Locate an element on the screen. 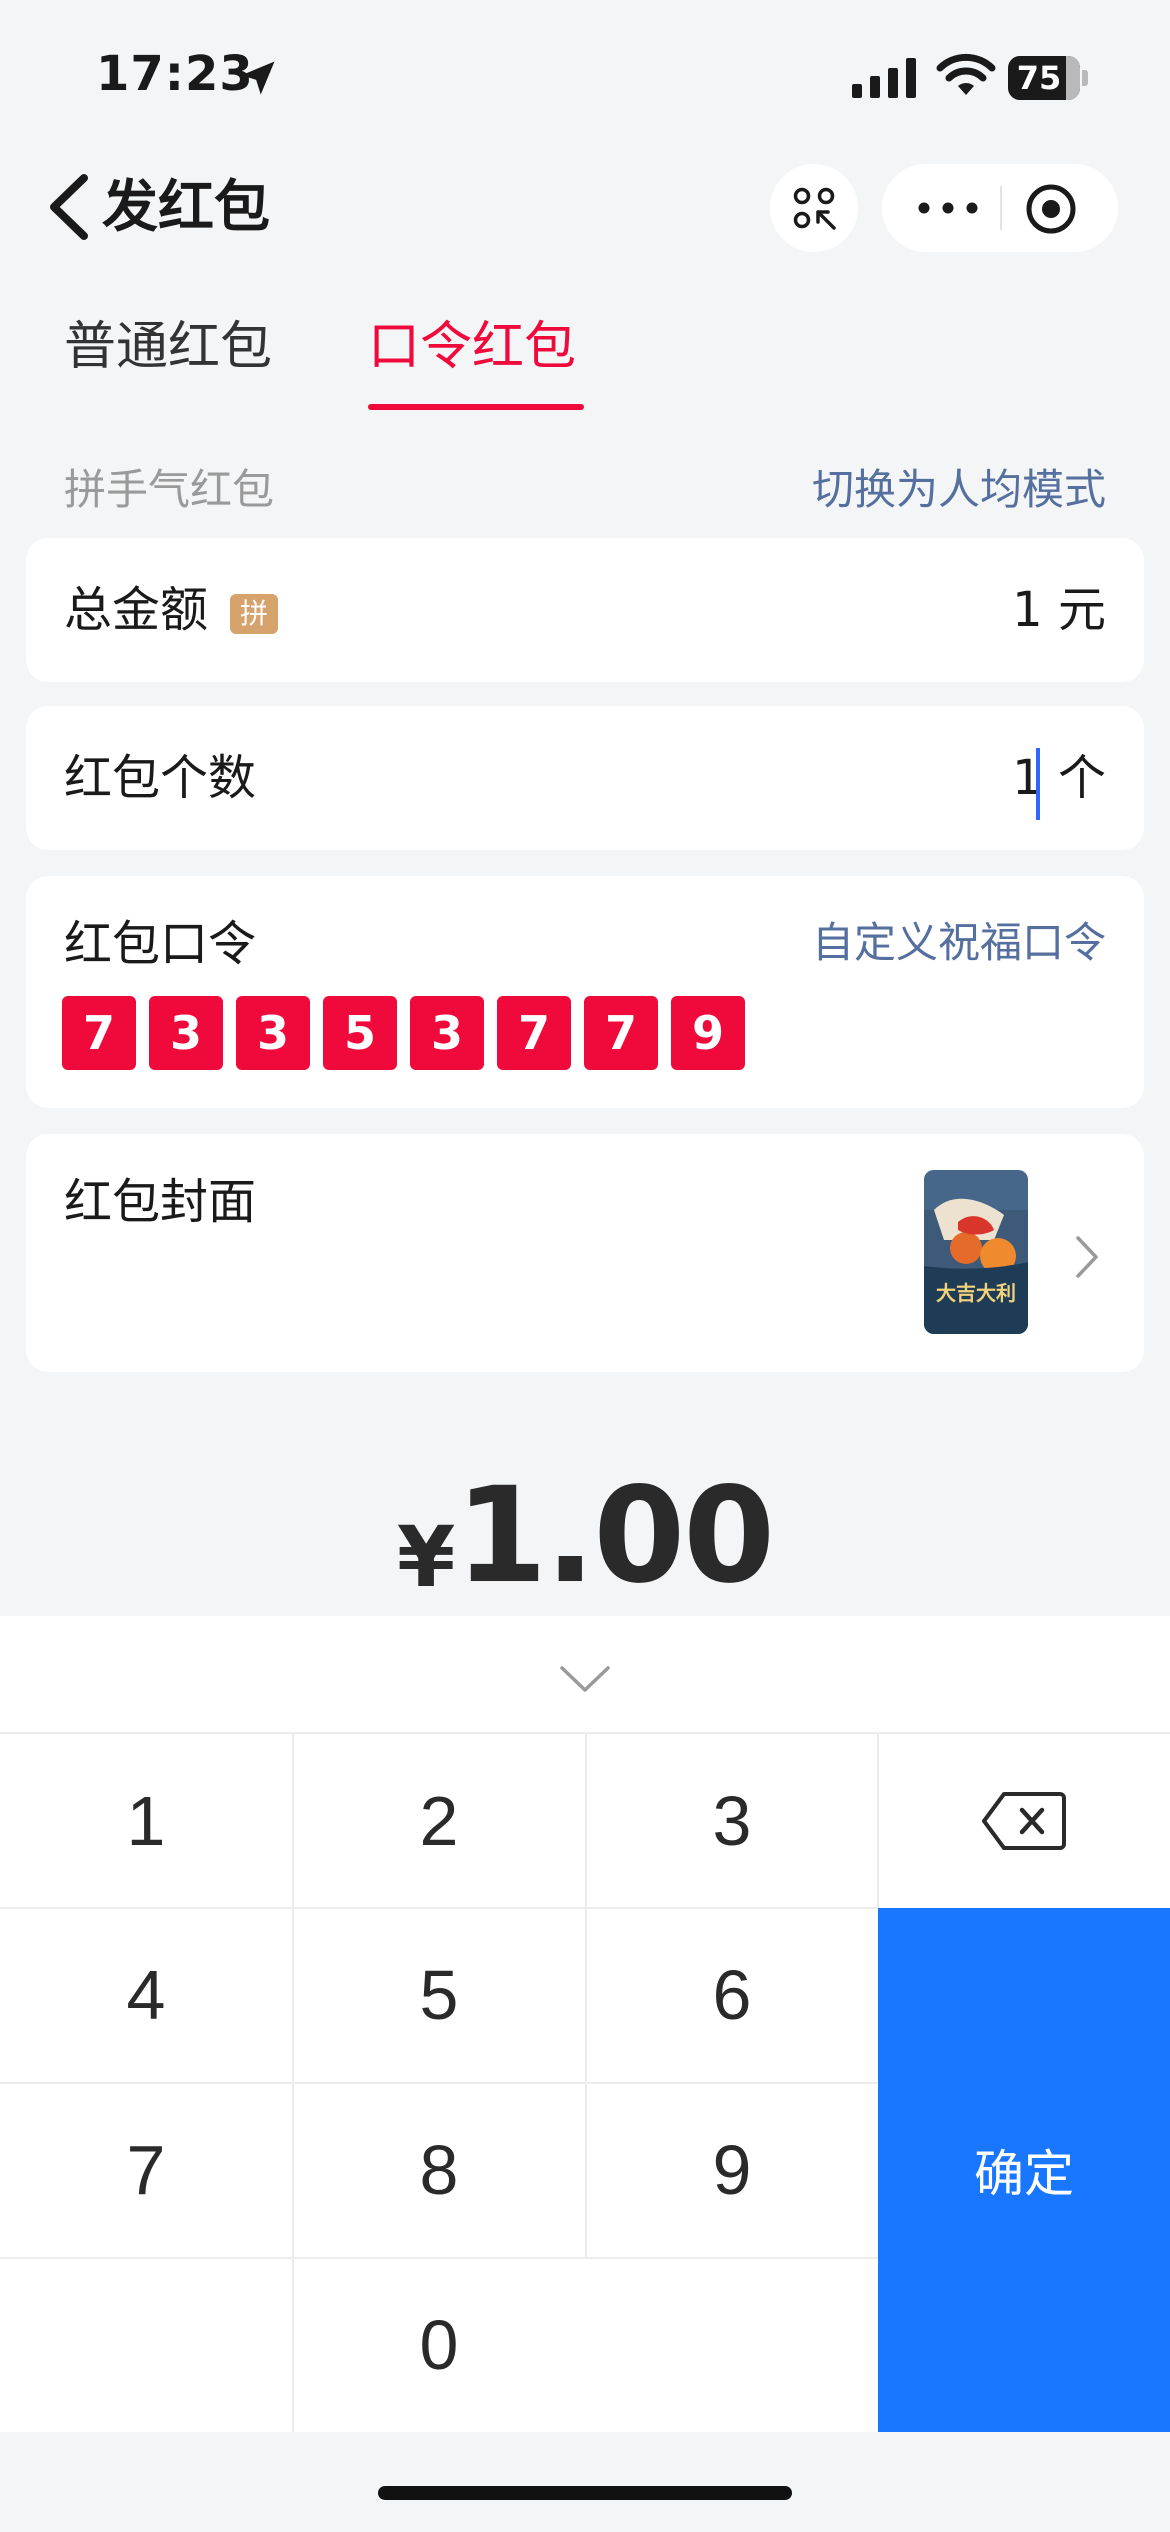 This screenshot has height=2532, width=1170. total-amount-number: 1 is located at coordinates (1027, 610).